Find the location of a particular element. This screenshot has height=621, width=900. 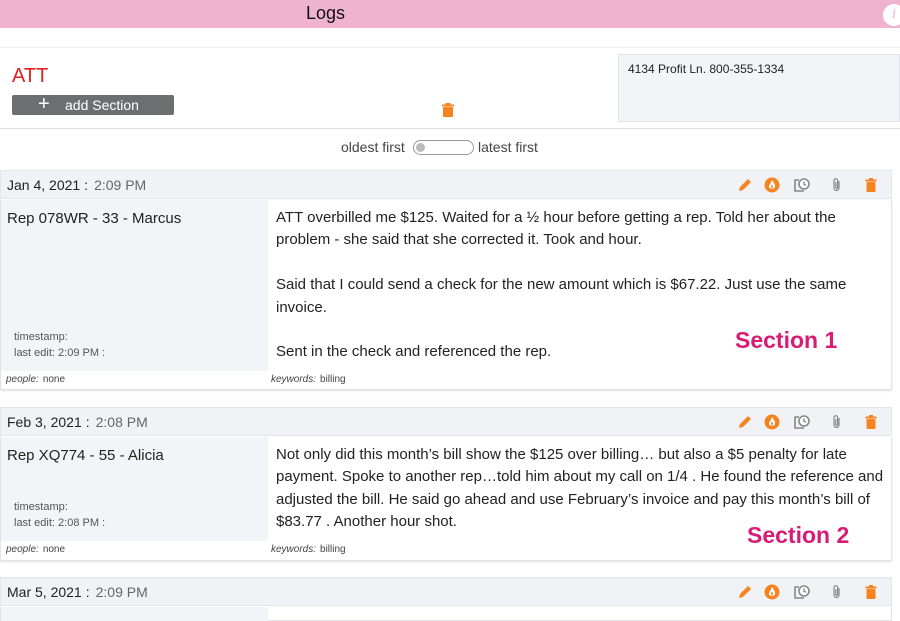

section-body is located at coordinates (446, 614).